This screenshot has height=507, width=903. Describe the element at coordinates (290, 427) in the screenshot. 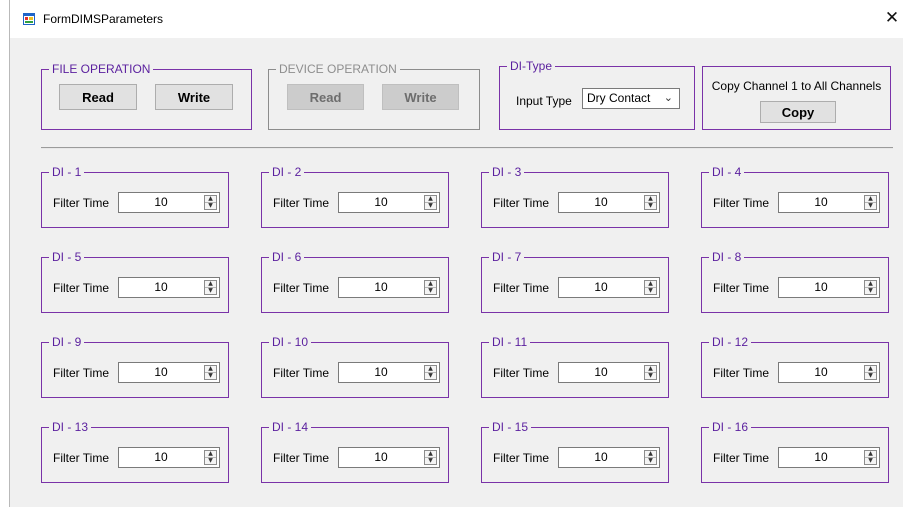

I see `di-channel-title: DI - 14` at that location.